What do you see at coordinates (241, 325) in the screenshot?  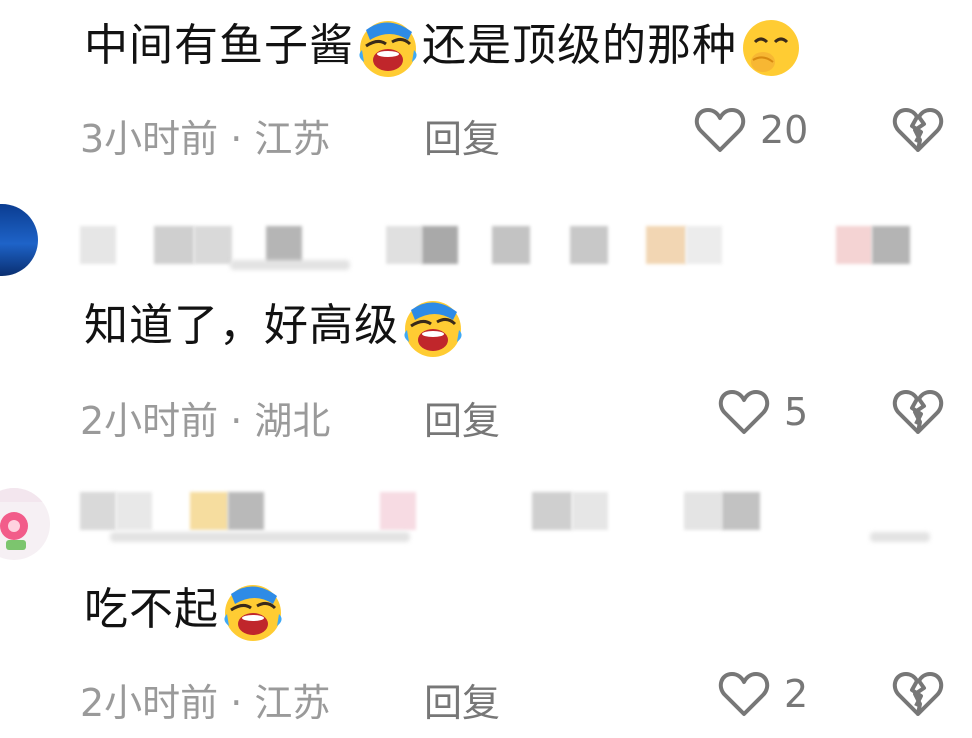 I see `comment-text-part: 知道了，好高级` at bounding box center [241, 325].